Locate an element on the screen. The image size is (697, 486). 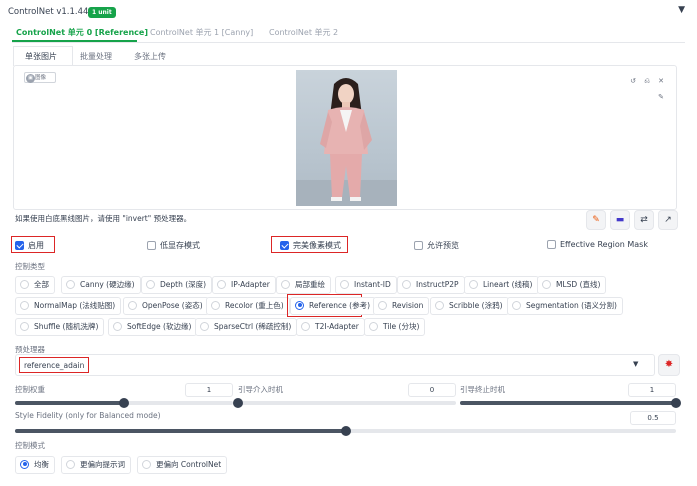
weight-input: 1 is located at coordinates (209, 390).